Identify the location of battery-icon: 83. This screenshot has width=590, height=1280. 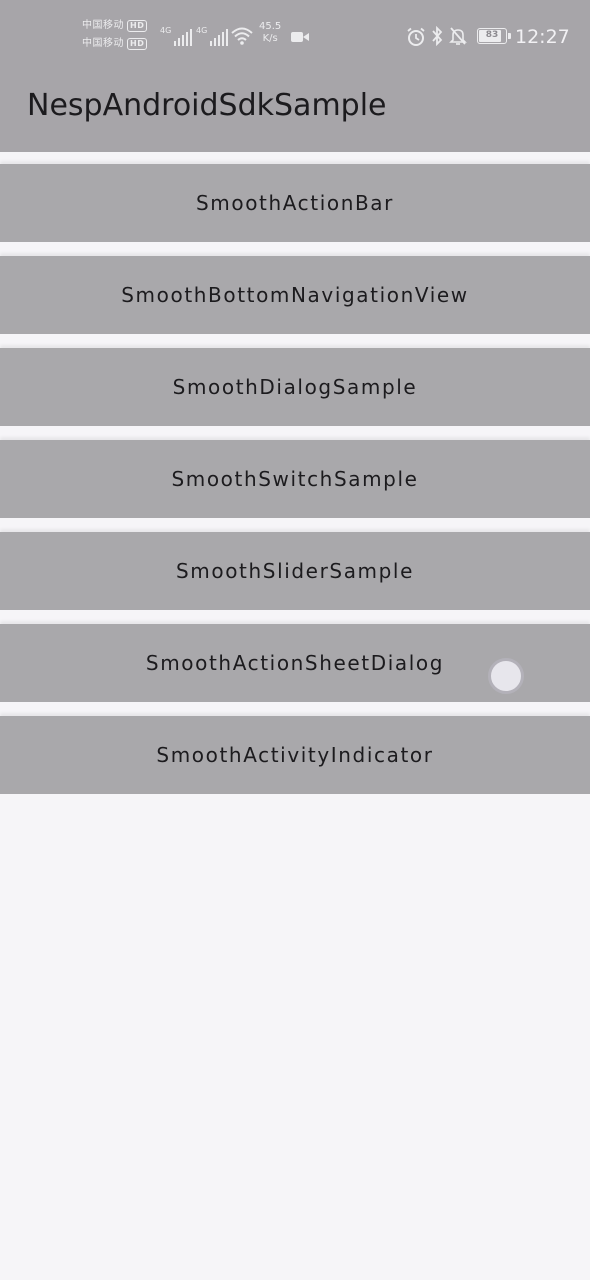
(494, 36).